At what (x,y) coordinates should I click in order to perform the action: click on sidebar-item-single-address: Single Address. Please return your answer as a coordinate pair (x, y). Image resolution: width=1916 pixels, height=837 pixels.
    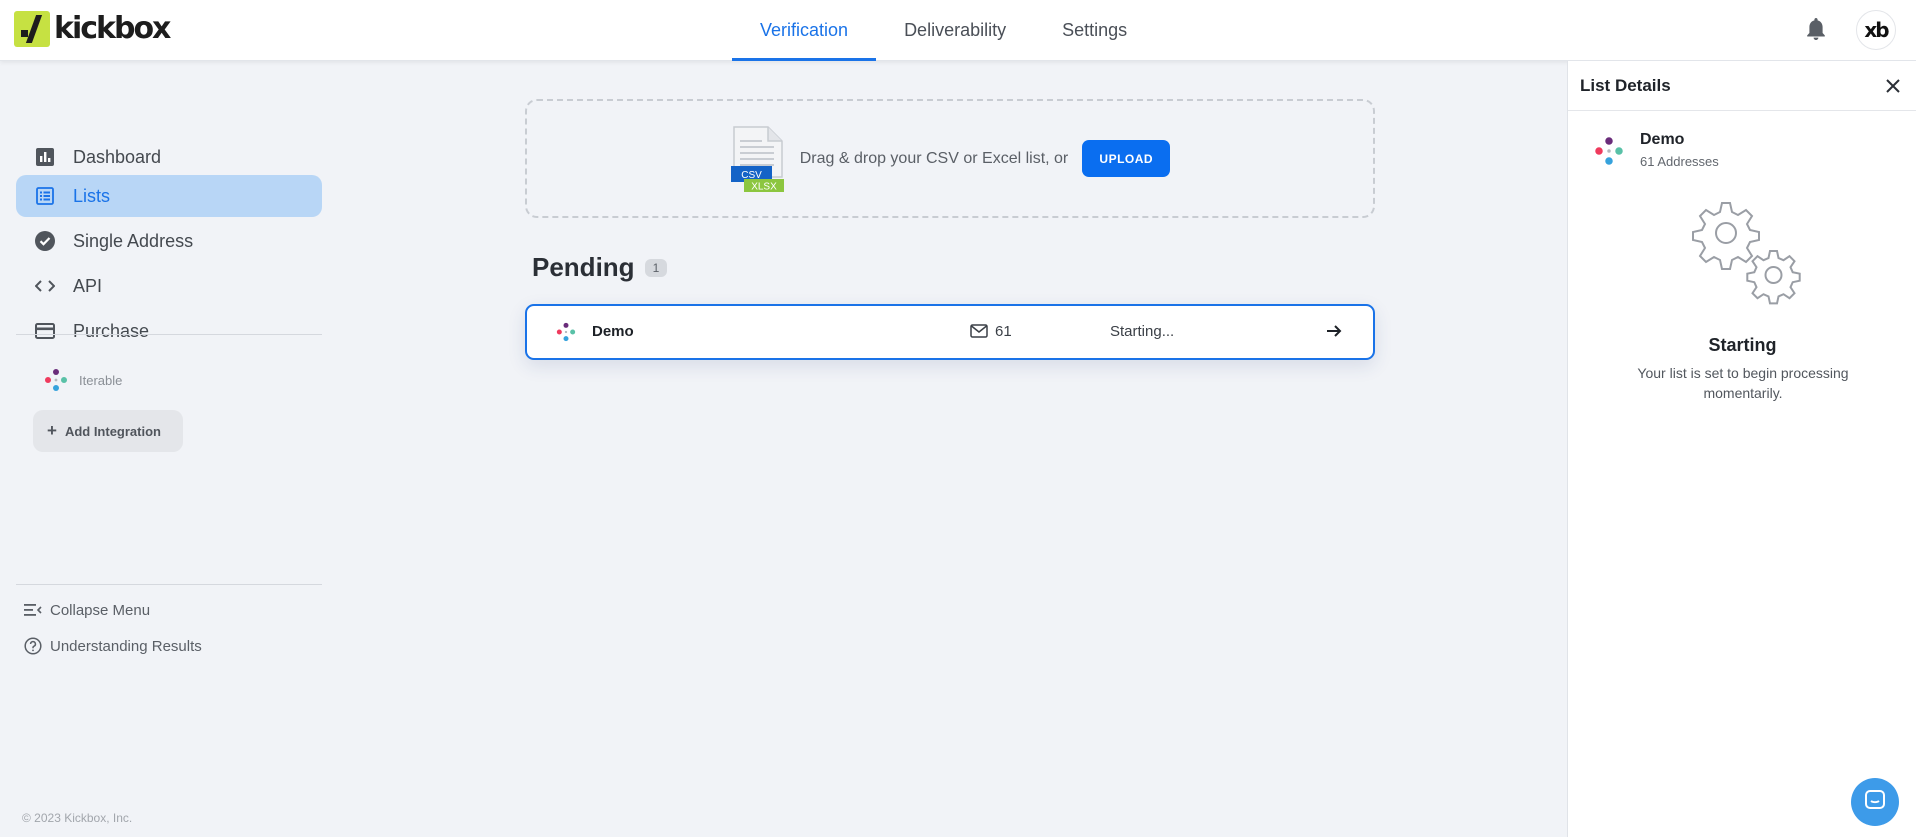
    Looking at the image, I should click on (169, 241).